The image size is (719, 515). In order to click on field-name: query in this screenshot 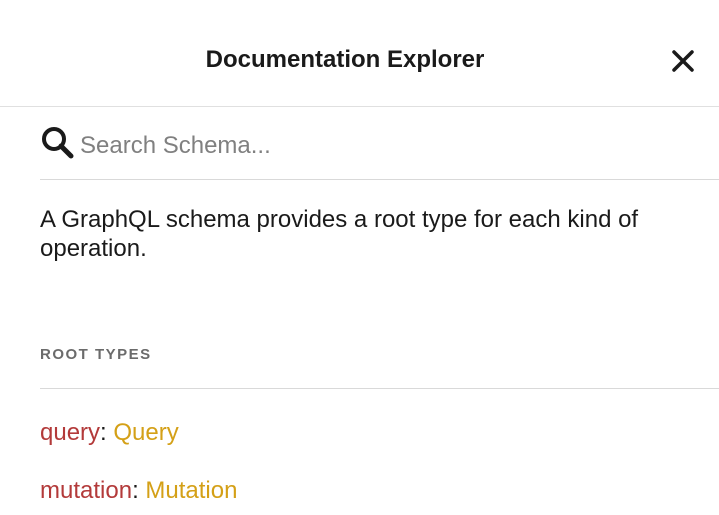, I will do `click(70, 432)`.